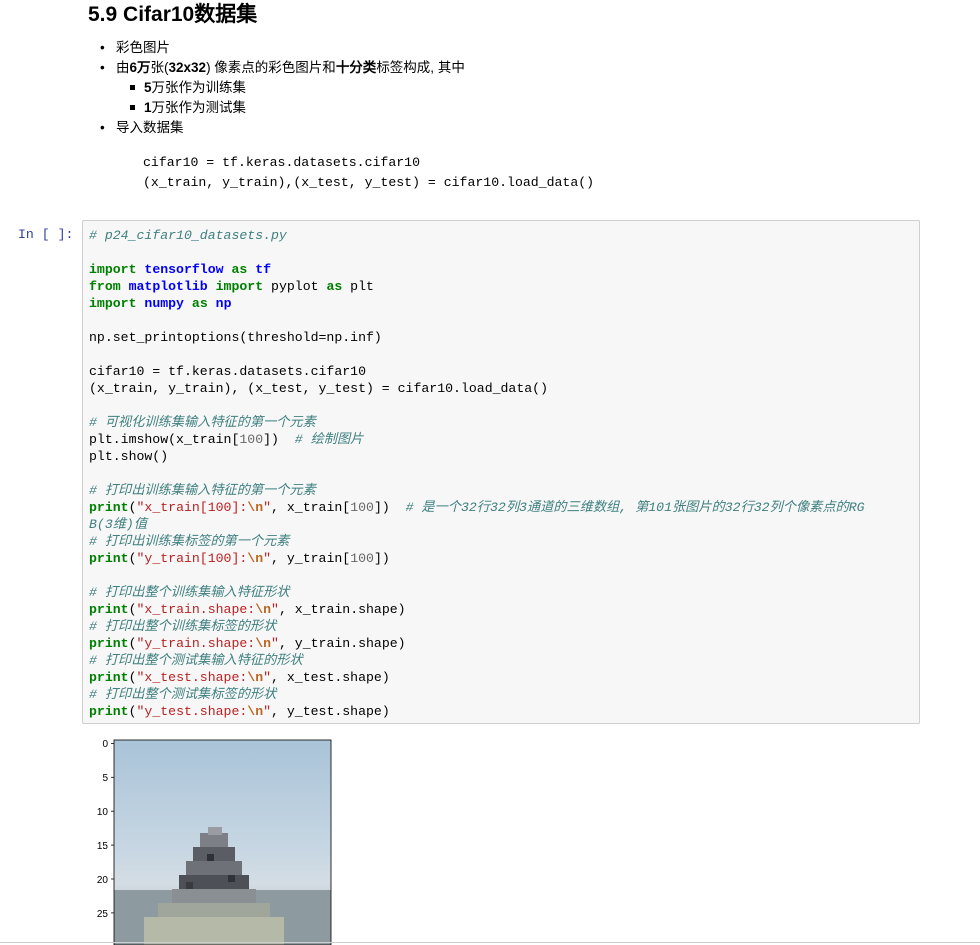  What do you see at coordinates (199, 87) in the screenshot?
I see `list-item-text: 万张作为训练集` at bounding box center [199, 87].